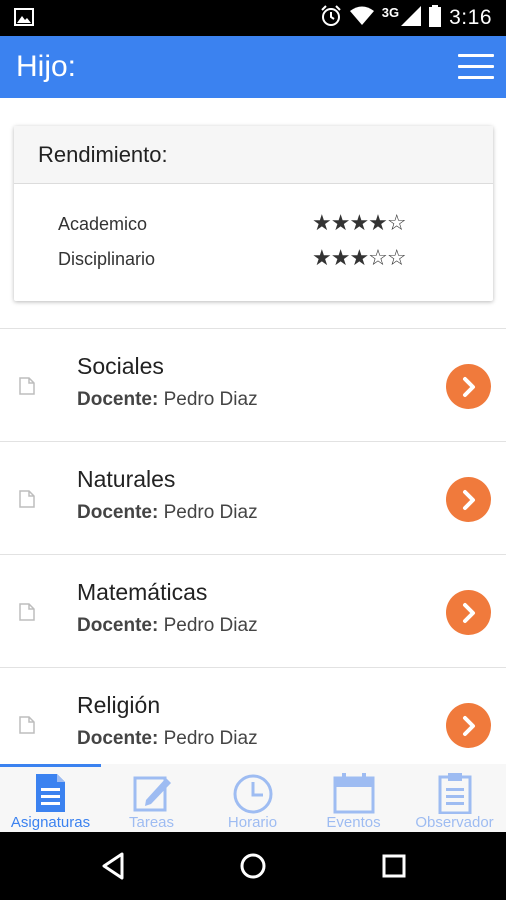 Image resolution: width=506 pixels, height=900 pixels. I want to click on star-rating: ★★★★☆, so click(359, 222).